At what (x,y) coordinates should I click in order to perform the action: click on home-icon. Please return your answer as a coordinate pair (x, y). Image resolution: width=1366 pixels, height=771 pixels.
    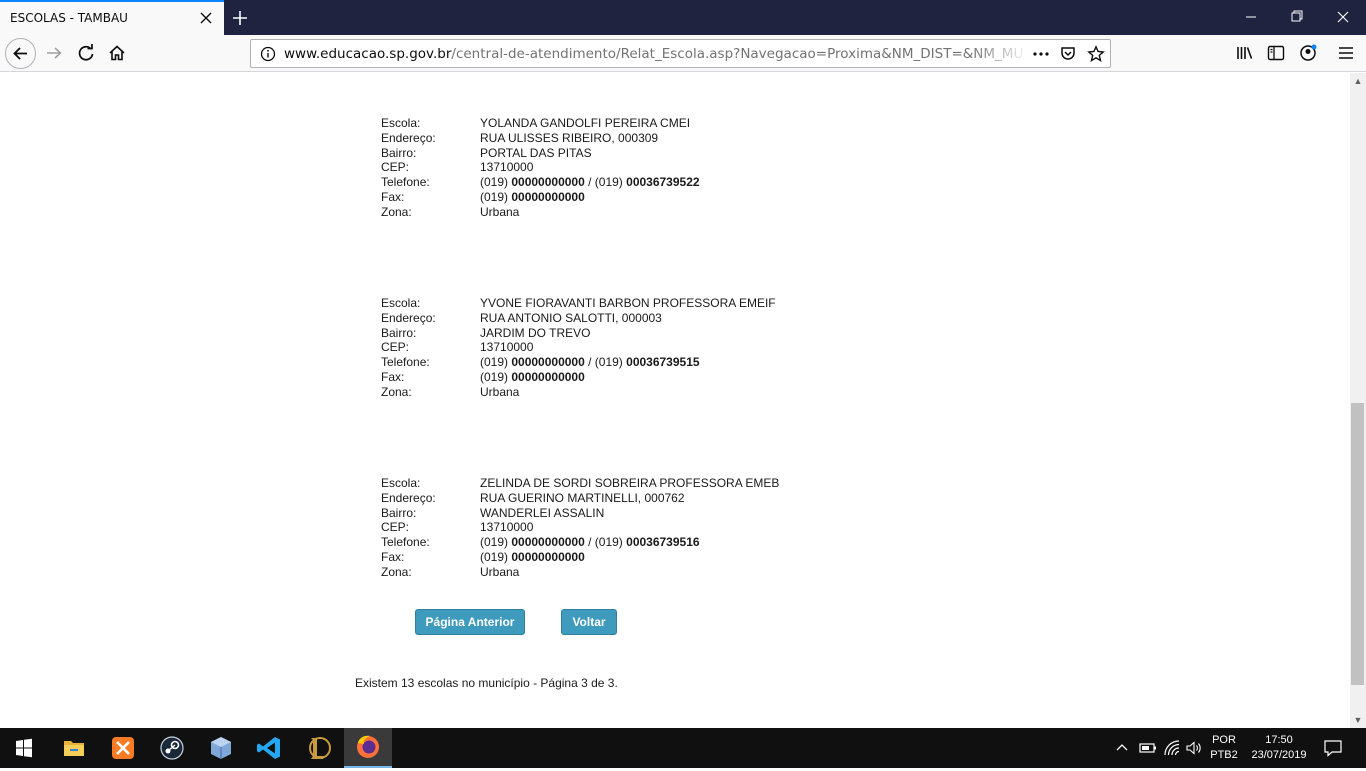
    Looking at the image, I should click on (117, 53).